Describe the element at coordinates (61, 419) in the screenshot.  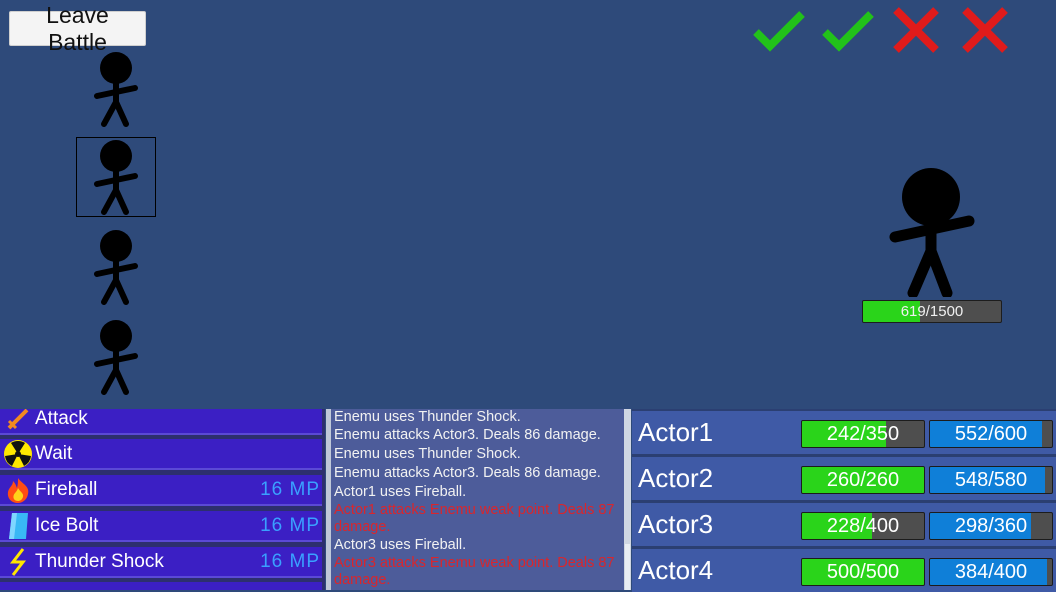
I see `command-label: Attack` at that location.